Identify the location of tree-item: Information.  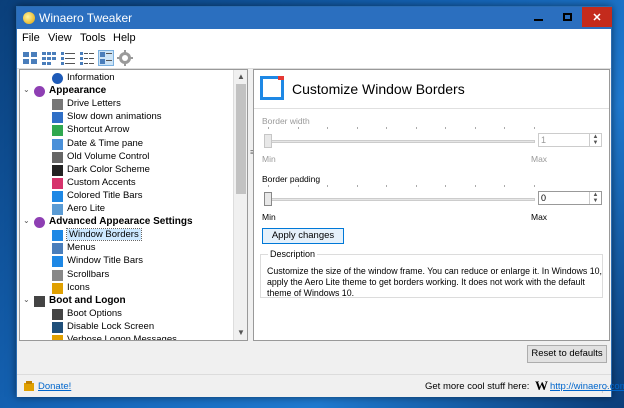
(127, 78).